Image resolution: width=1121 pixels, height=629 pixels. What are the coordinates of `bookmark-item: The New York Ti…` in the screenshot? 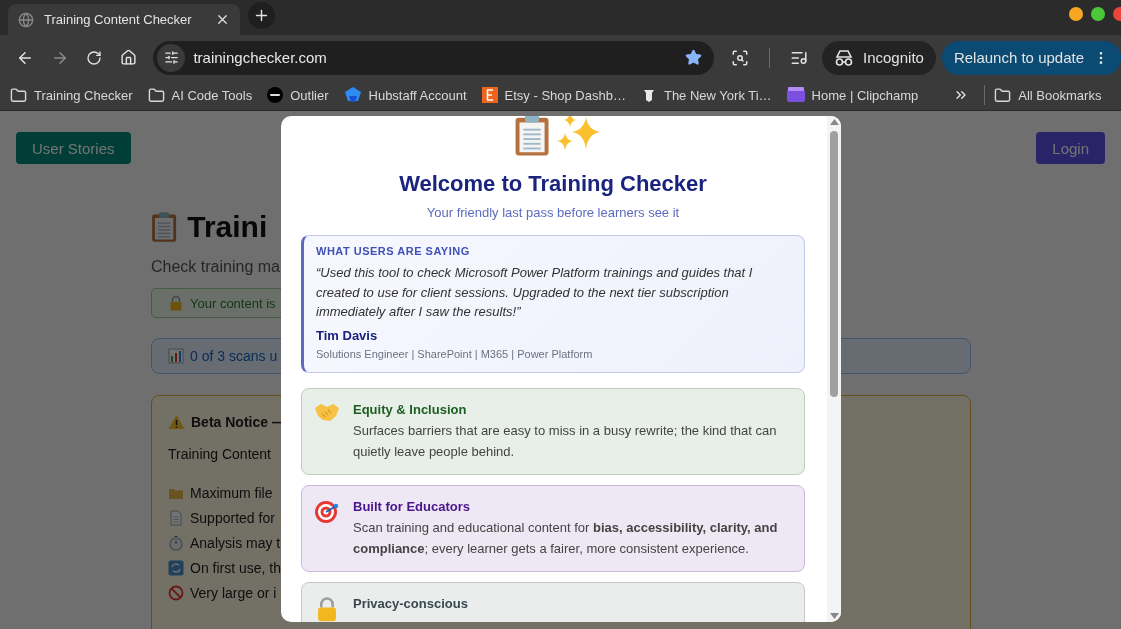 It's located at (706, 95).